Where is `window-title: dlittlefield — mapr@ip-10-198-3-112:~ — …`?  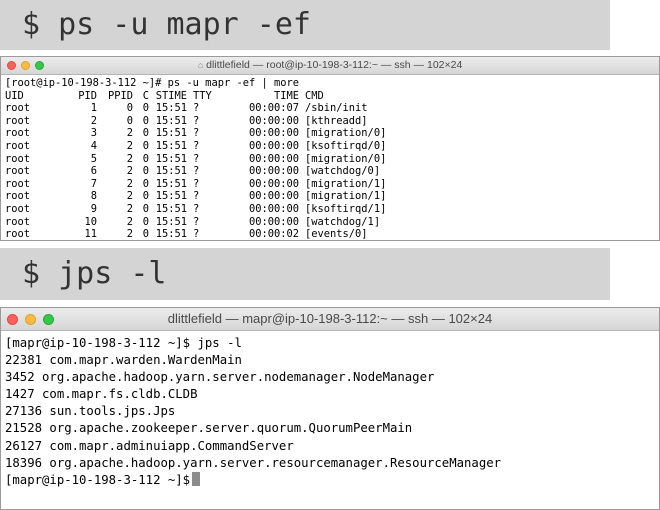 window-title: dlittlefield — mapr@ip-10-198-3-112:~ — … is located at coordinates (330, 318).